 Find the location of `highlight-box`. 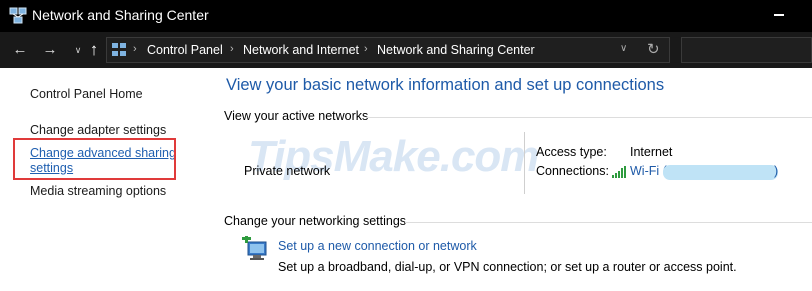

highlight-box is located at coordinates (94, 159).